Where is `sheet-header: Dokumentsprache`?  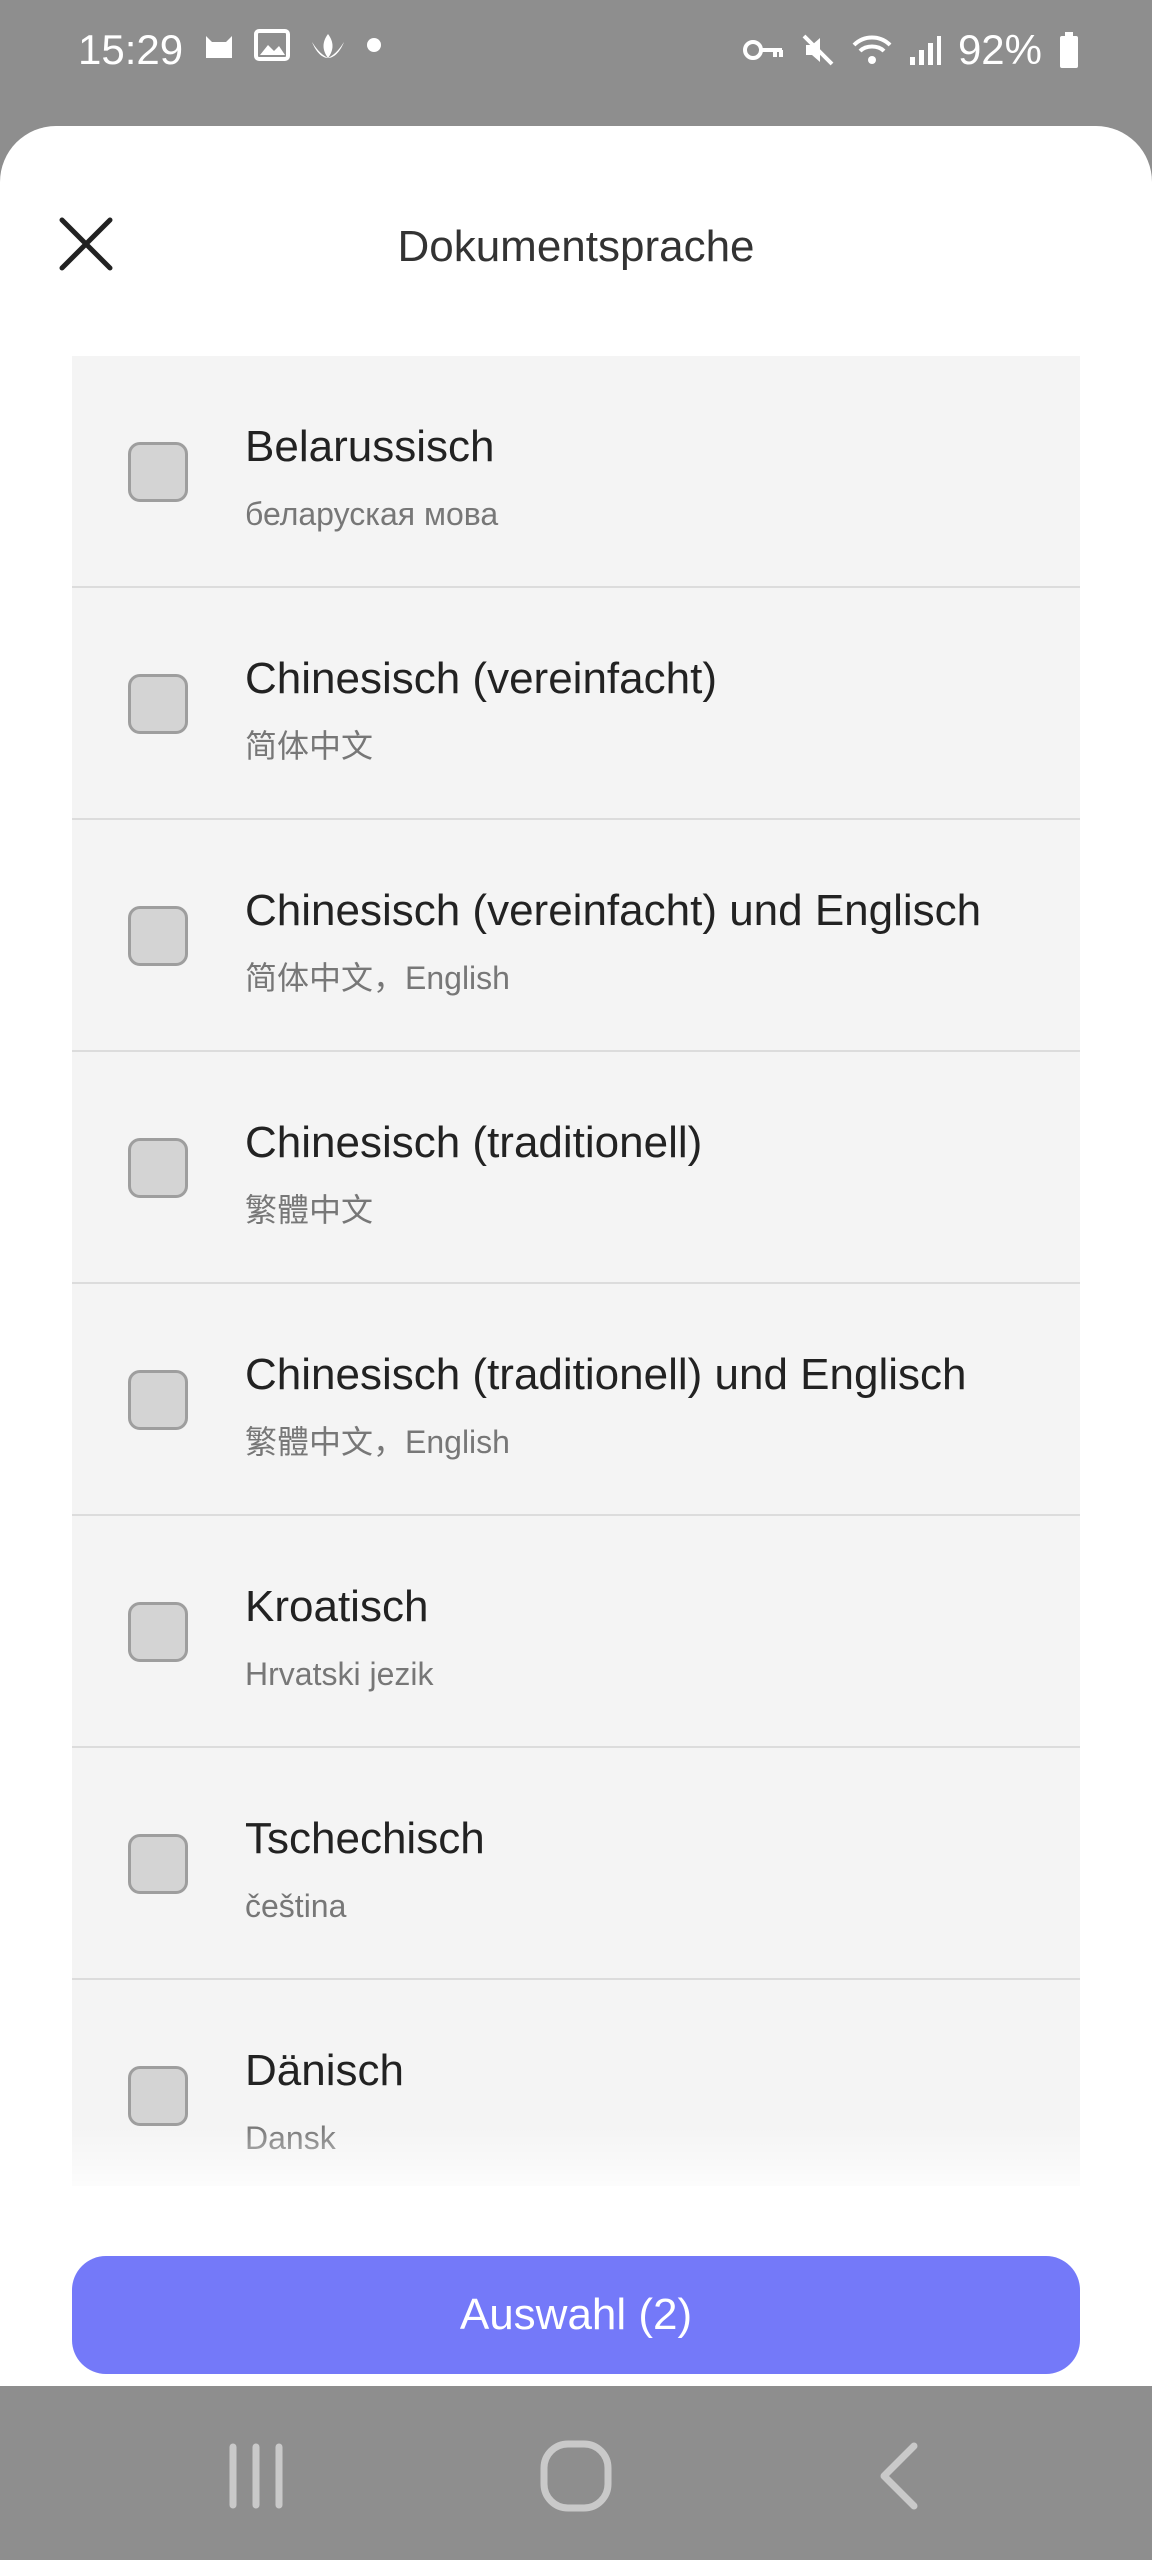 sheet-header: Dokumentsprache is located at coordinates (576, 241).